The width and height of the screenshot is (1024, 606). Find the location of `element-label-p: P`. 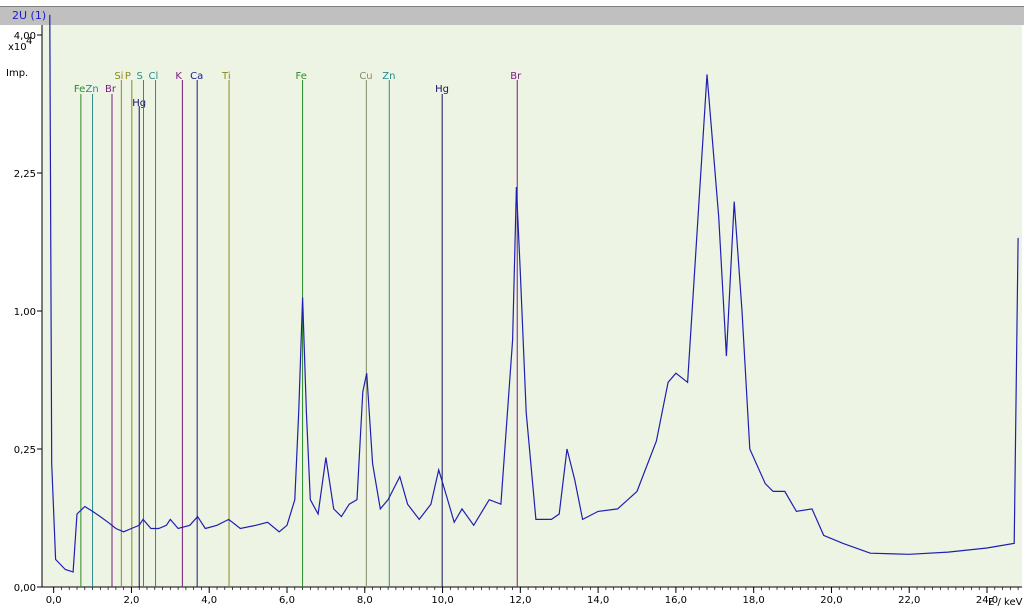

element-label-p: P is located at coordinates (128, 76).